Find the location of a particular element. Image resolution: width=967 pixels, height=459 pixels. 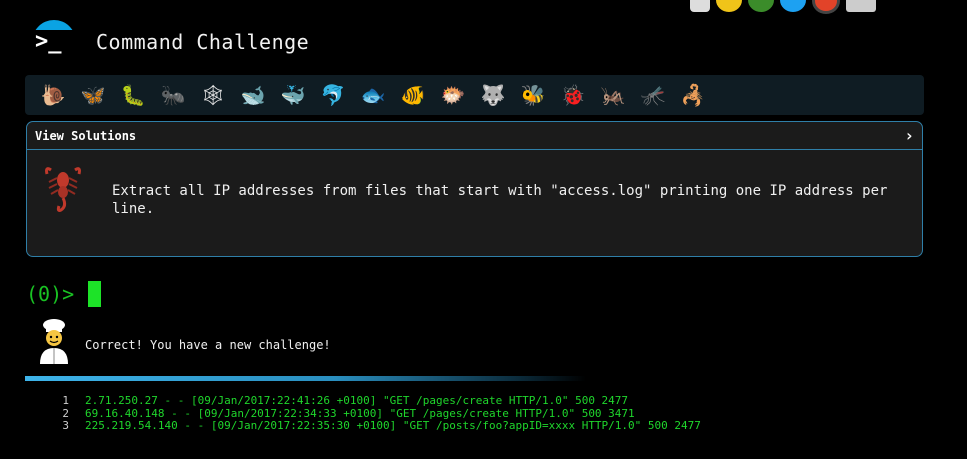

snail-icon: 🐌 is located at coordinates (53, 95).